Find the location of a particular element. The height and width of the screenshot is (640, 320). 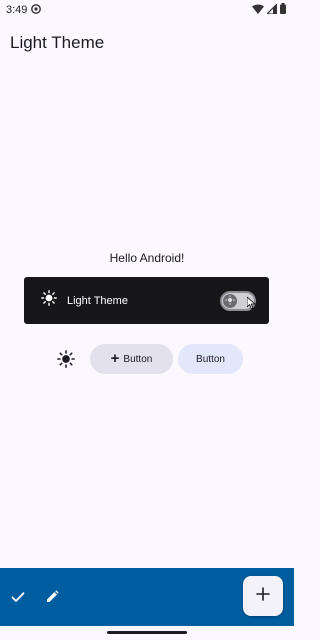

battery-icon is located at coordinates (283, 10).